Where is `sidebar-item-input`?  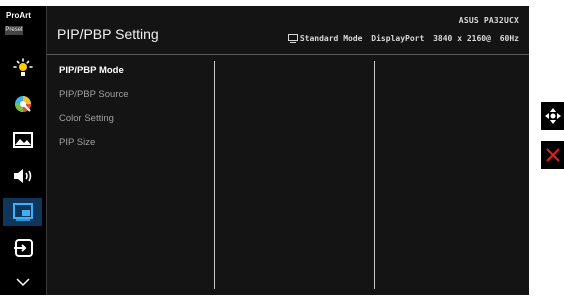
sidebar-item-input is located at coordinates (22, 248).